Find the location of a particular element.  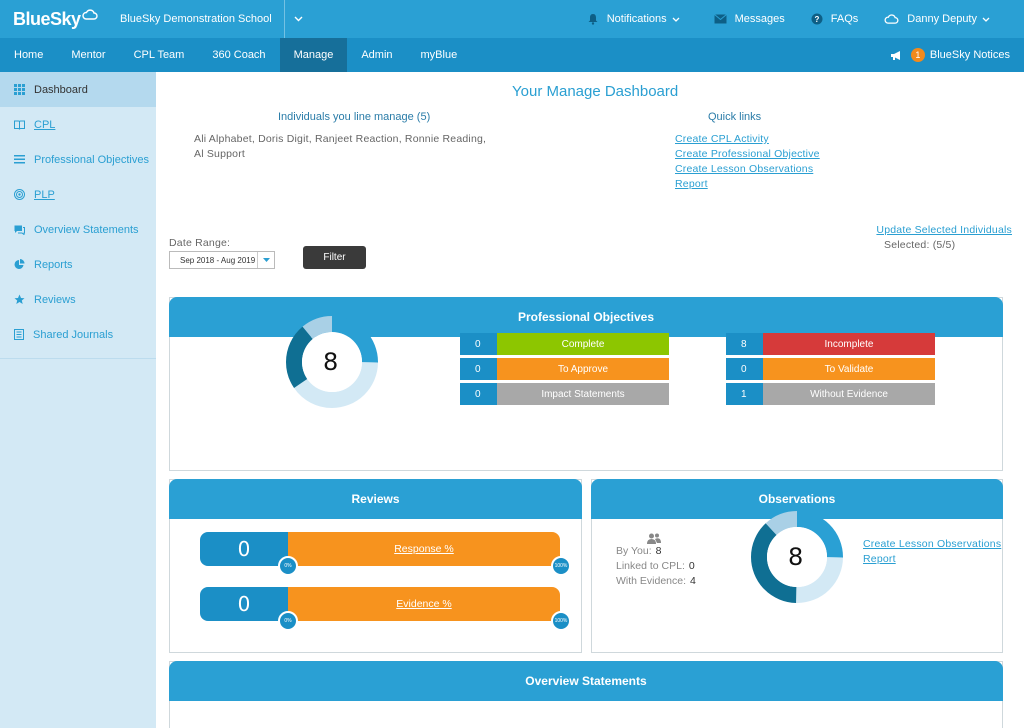

user-name: Danny Deputy is located at coordinates (942, 19).